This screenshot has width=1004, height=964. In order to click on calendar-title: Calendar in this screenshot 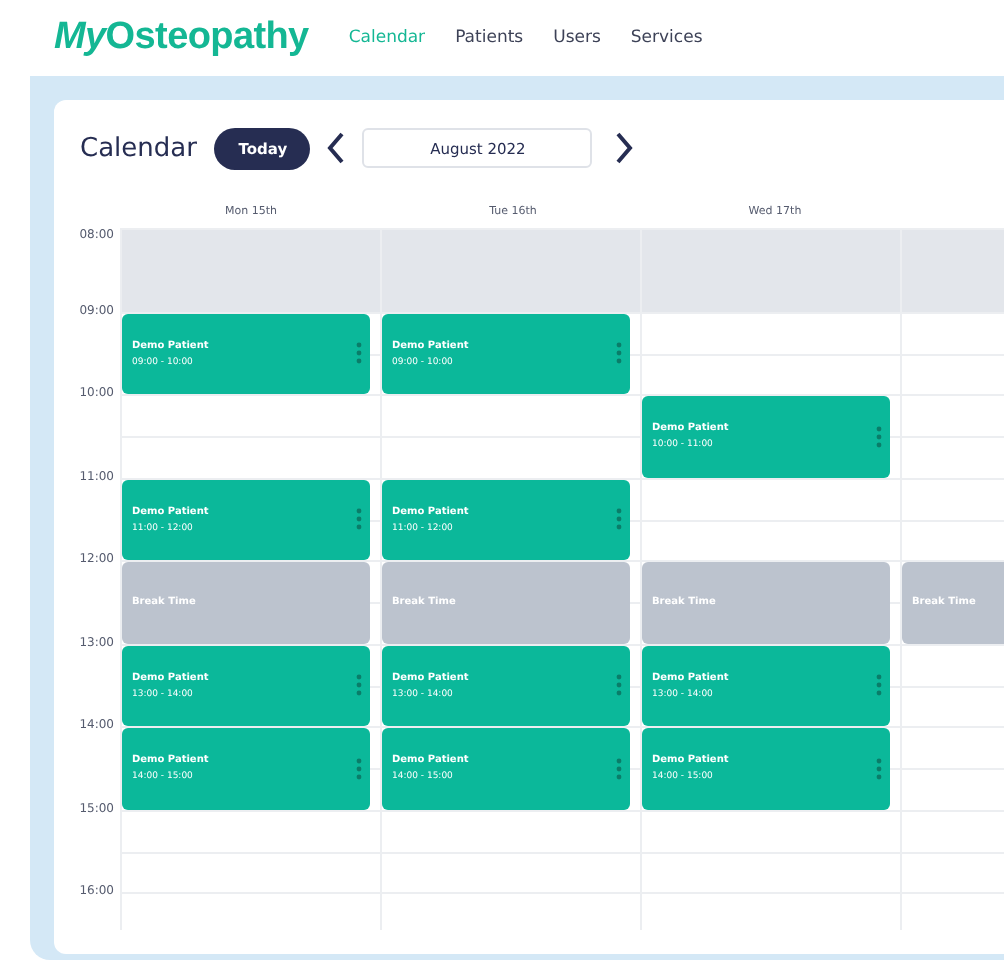, I will do `click(138, 148)`.